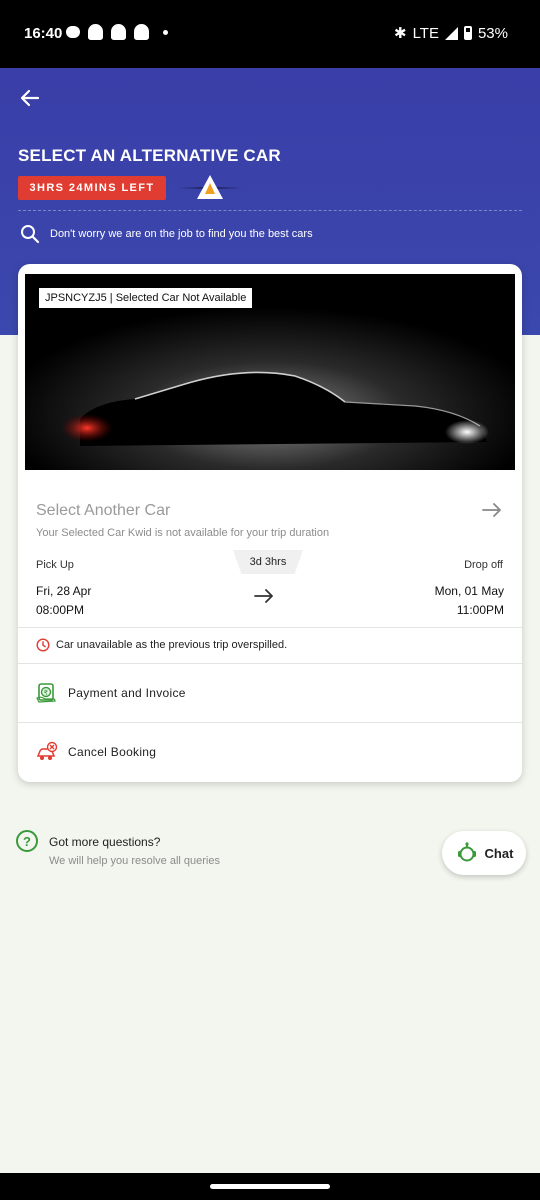 Image resolution: width=540 pixels, height=1200 pixels. I want to click on trip-arrow-icon, so click(263, 596).